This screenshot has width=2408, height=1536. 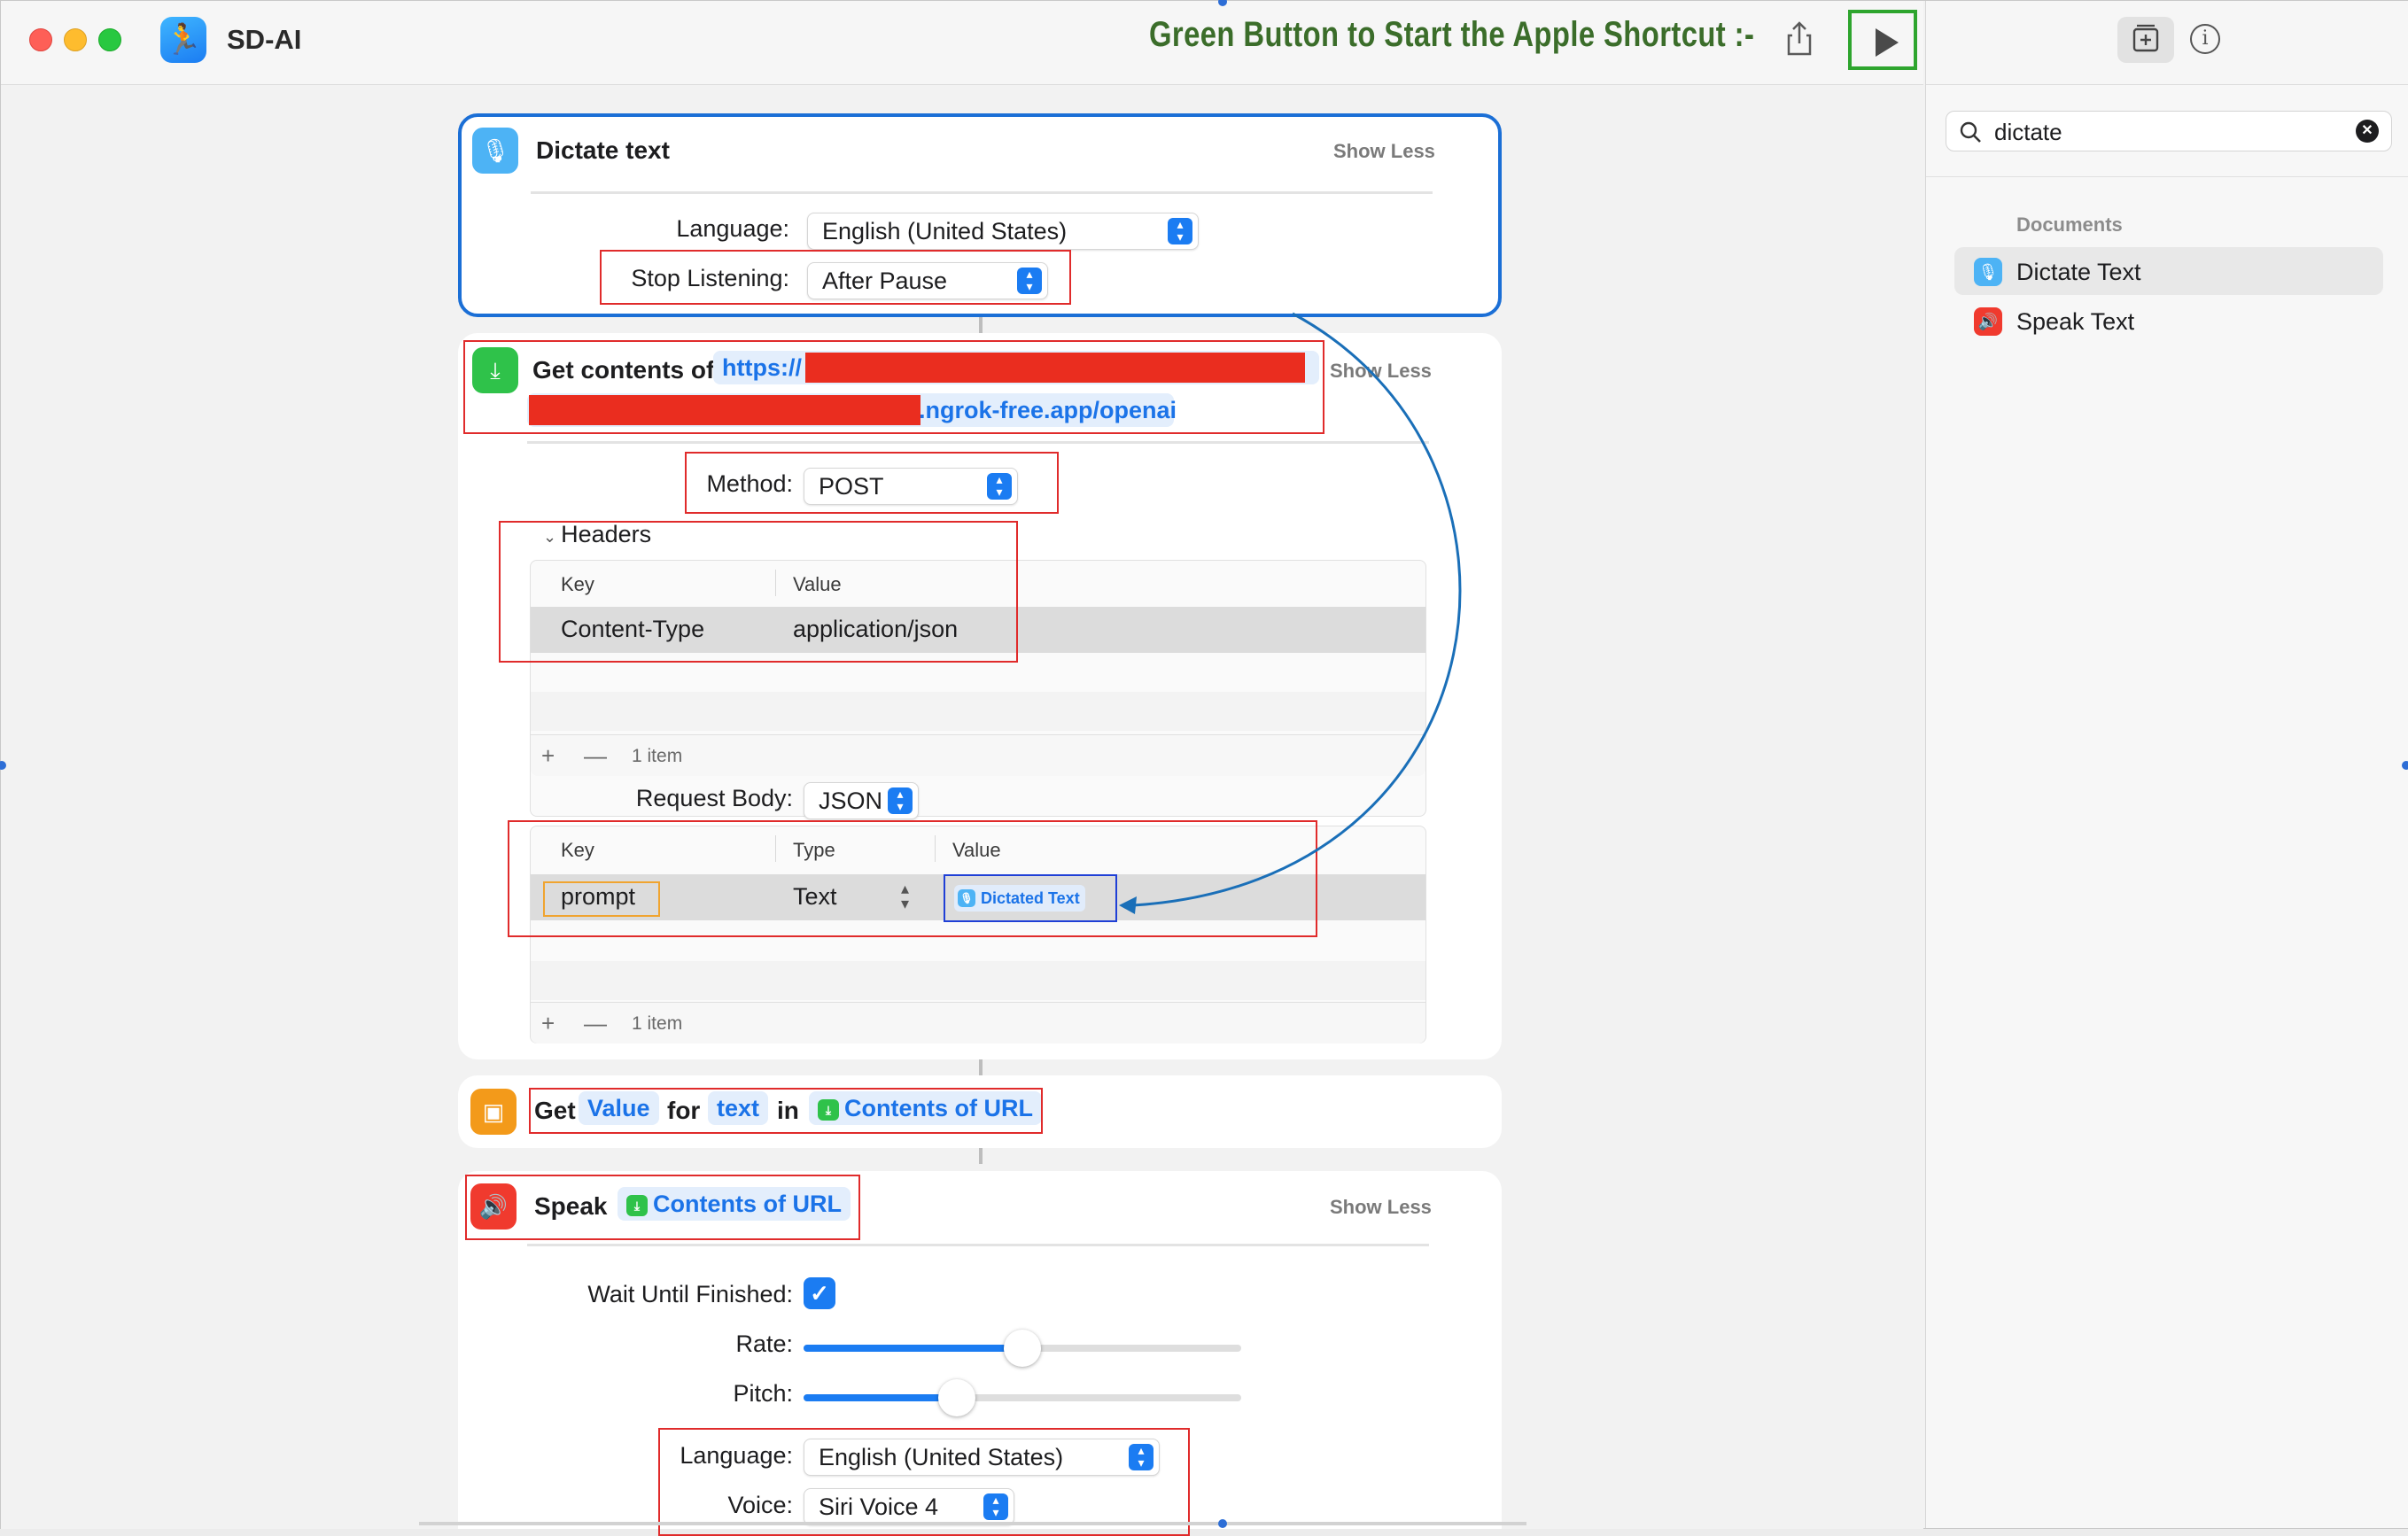 I want to click on share-icon, so click(x=1799, y=38).